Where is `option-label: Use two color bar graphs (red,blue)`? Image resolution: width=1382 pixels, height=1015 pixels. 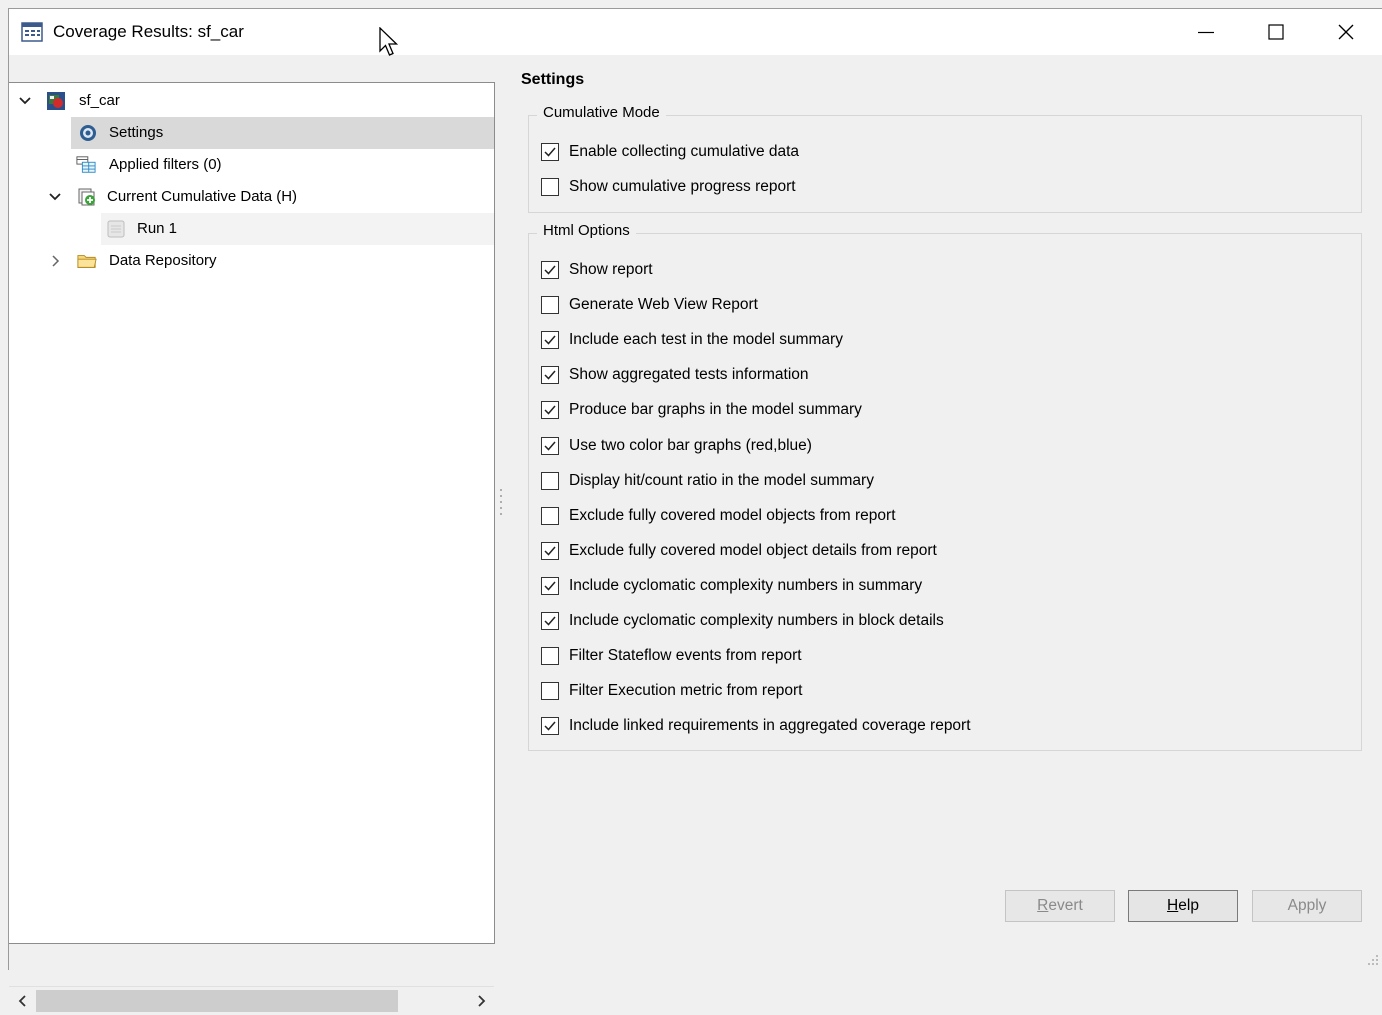 option-label: Use two color bar graphs (red,blue) is located at coordinates (690, 445).